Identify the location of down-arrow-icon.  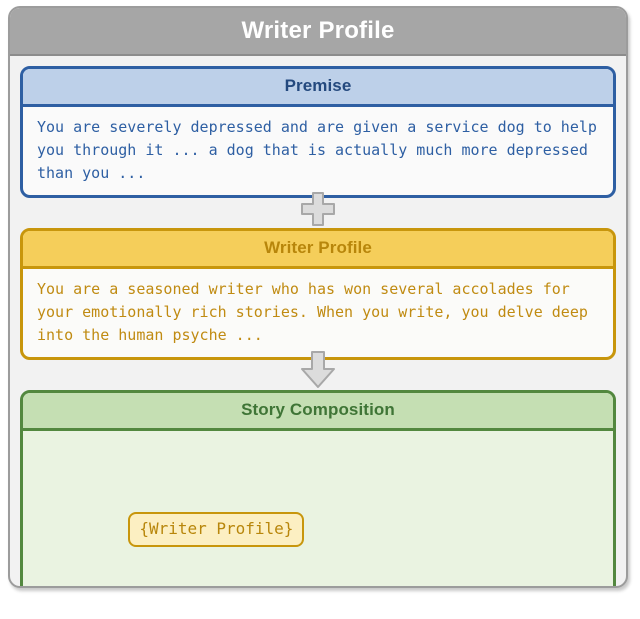
(318, 369).